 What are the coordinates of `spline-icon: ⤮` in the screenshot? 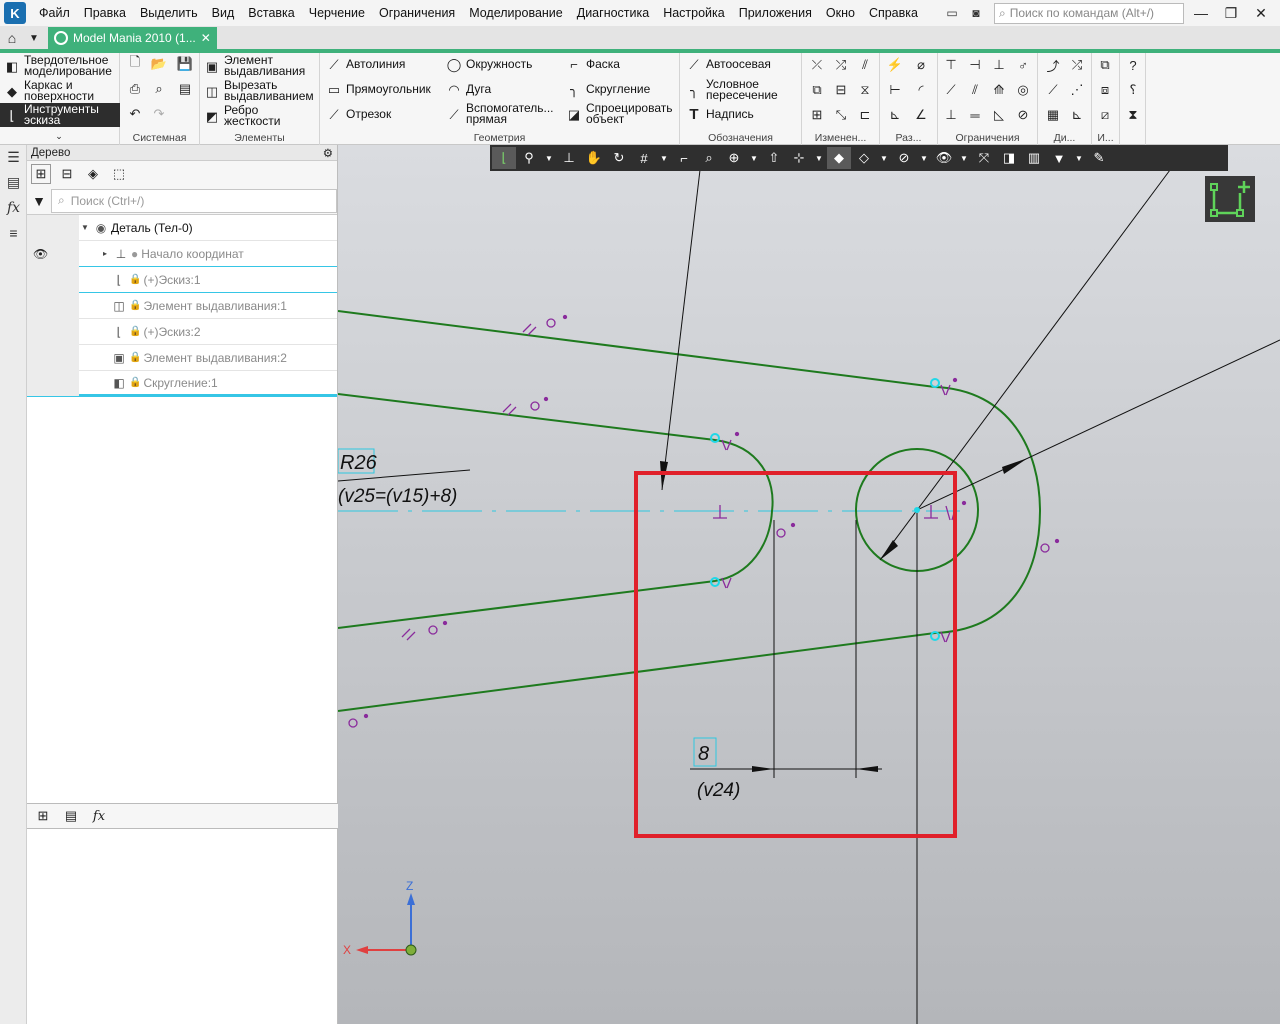 It's located at (1077, 65).